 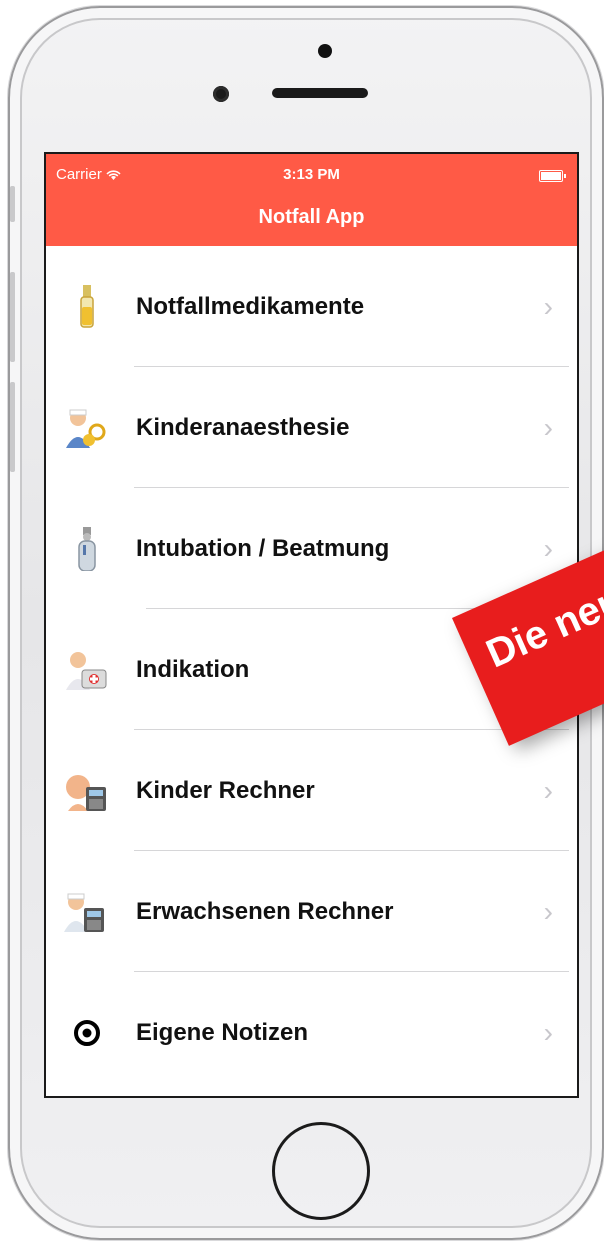 I want to click on home-button, so click(x=321, y=1171).